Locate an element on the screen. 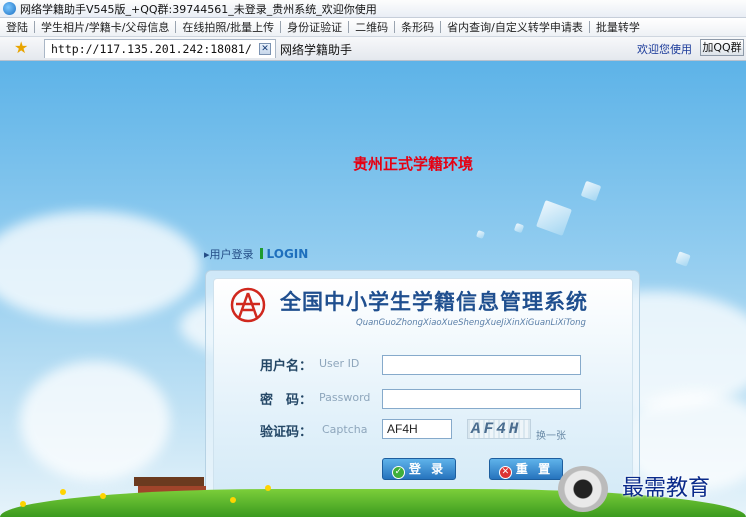  menu-item-batch-transfer: 批量转学 is located at coordinates (618, 27).